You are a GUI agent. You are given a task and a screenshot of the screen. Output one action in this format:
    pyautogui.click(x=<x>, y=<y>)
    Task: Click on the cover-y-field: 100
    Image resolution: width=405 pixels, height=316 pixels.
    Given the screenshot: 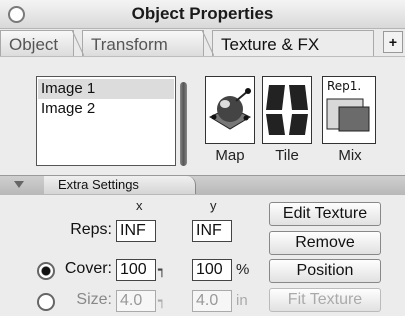 What is the action you would take?
    pyautogui.click(x=212, y=270)
    